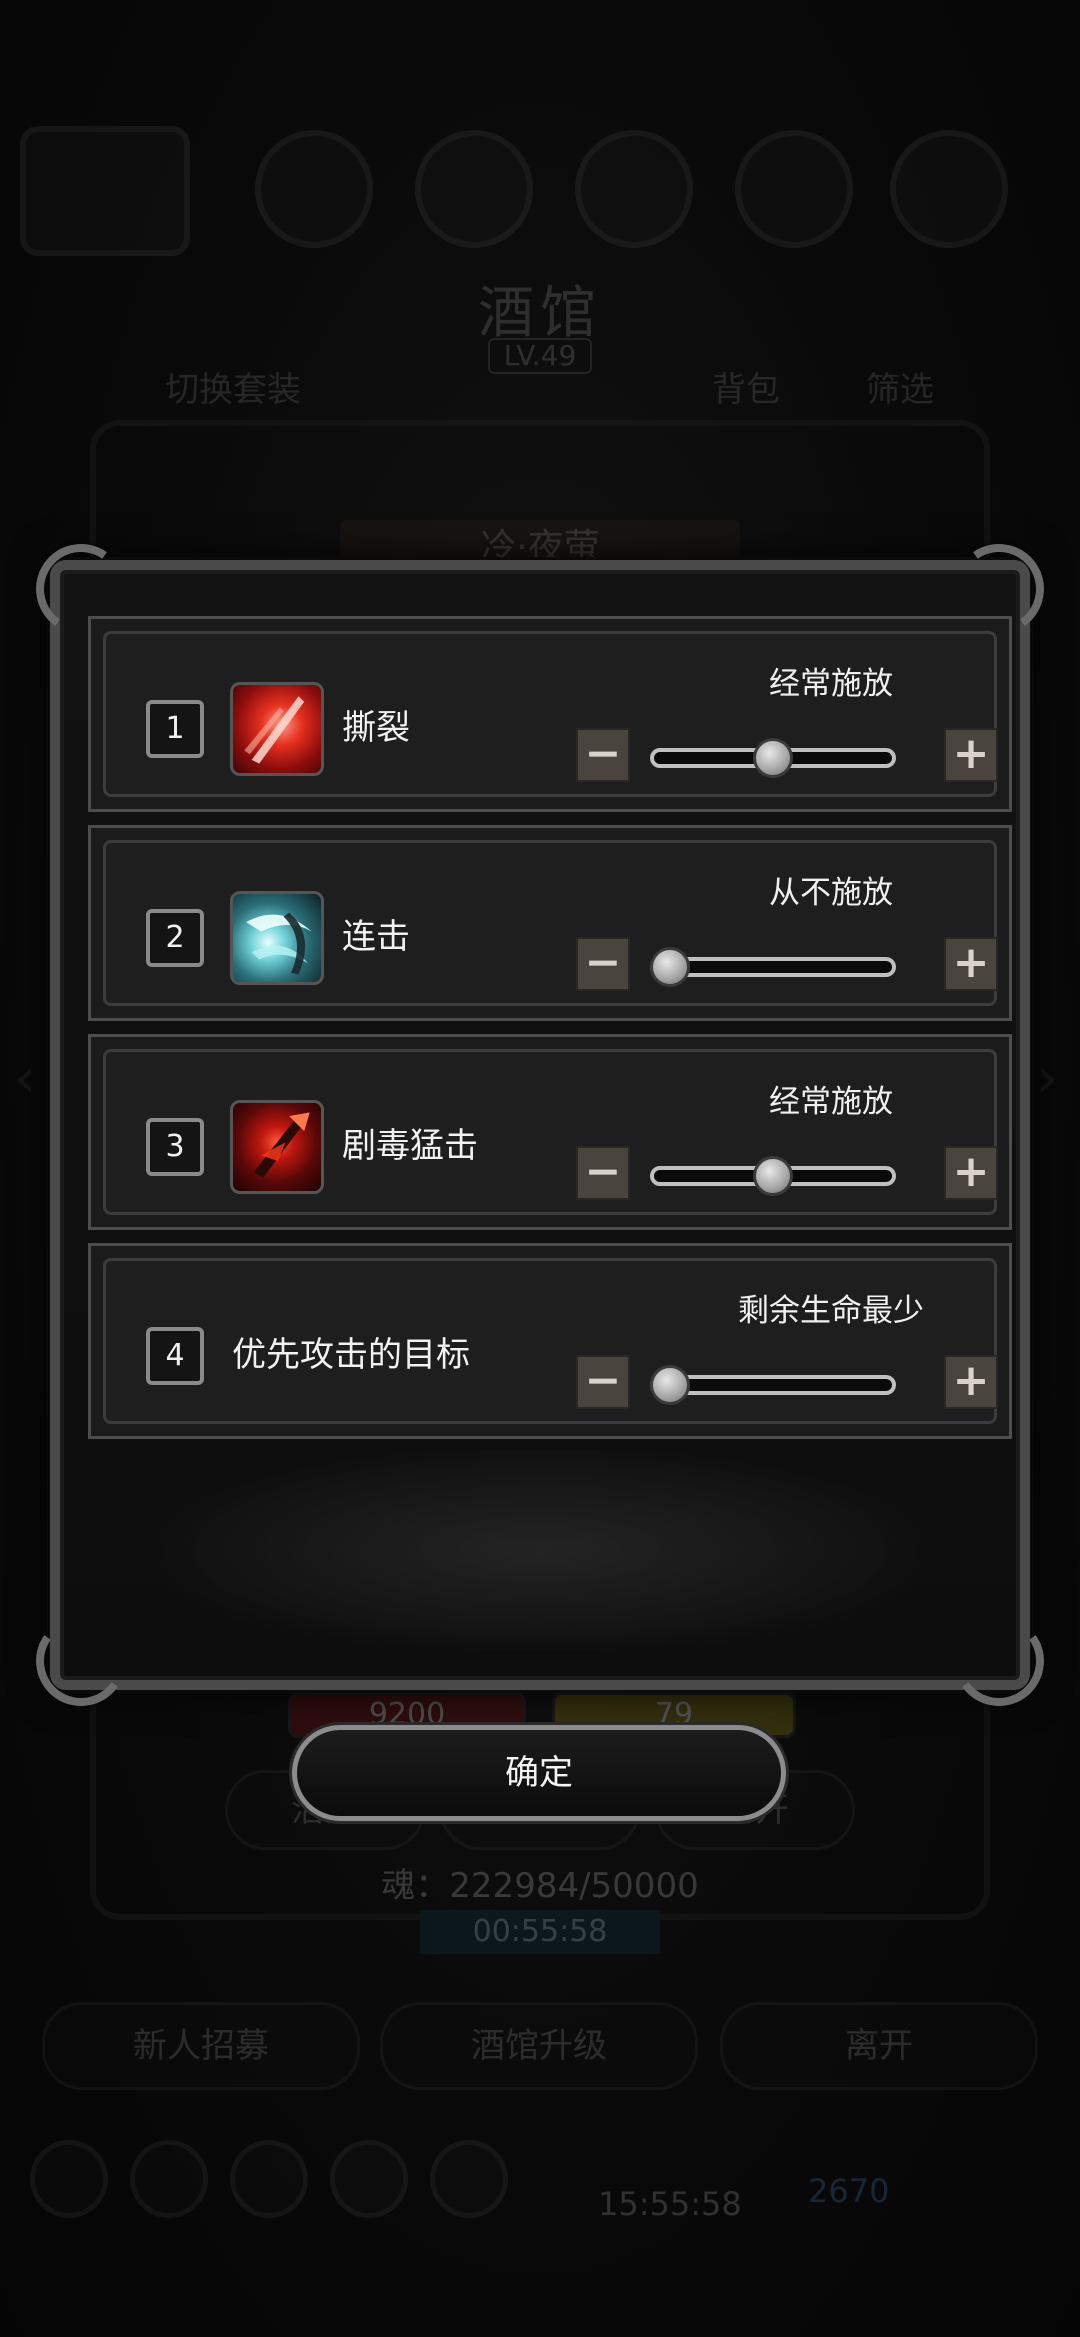 The height and width of the screenshot is (2337, 1080). Describe the element at coordinates (233, 390) in the screenshot. I see `switch-set-tab: 切换套装` at that location.